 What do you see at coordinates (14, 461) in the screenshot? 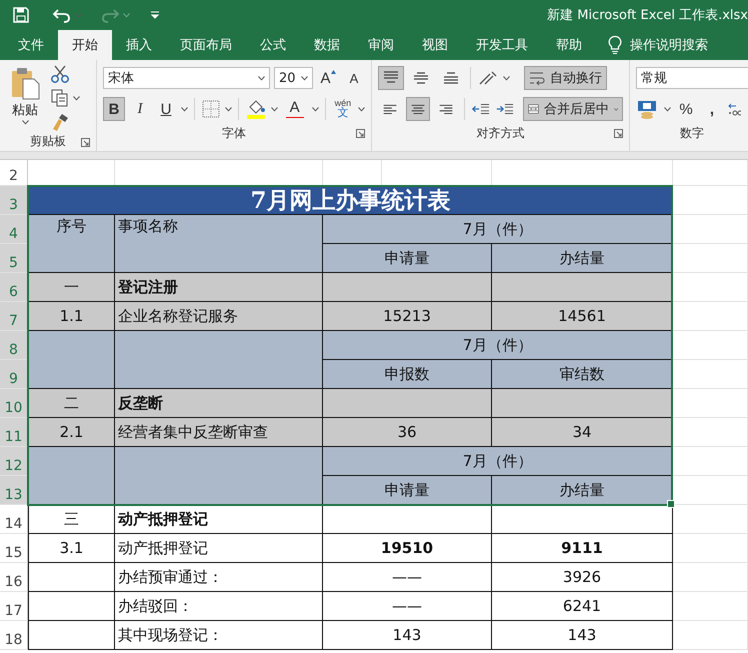
I see `row-number: 12` at bounding box center [14, 461].